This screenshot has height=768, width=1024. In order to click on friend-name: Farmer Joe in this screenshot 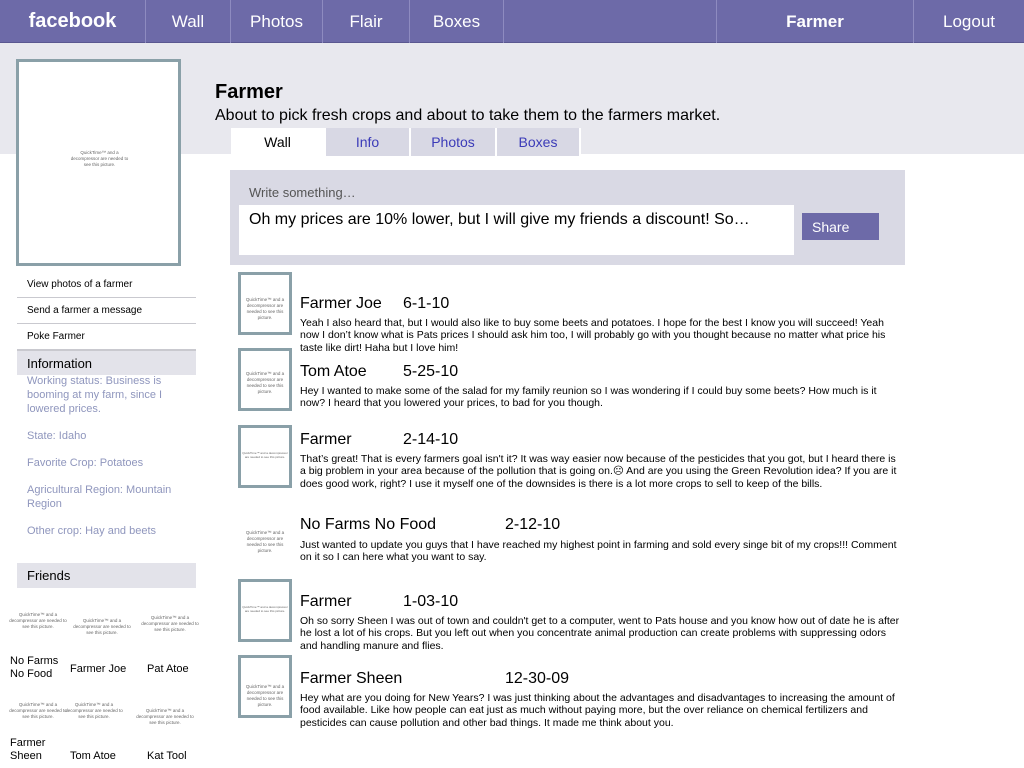, I will do `click(98, 669)`.